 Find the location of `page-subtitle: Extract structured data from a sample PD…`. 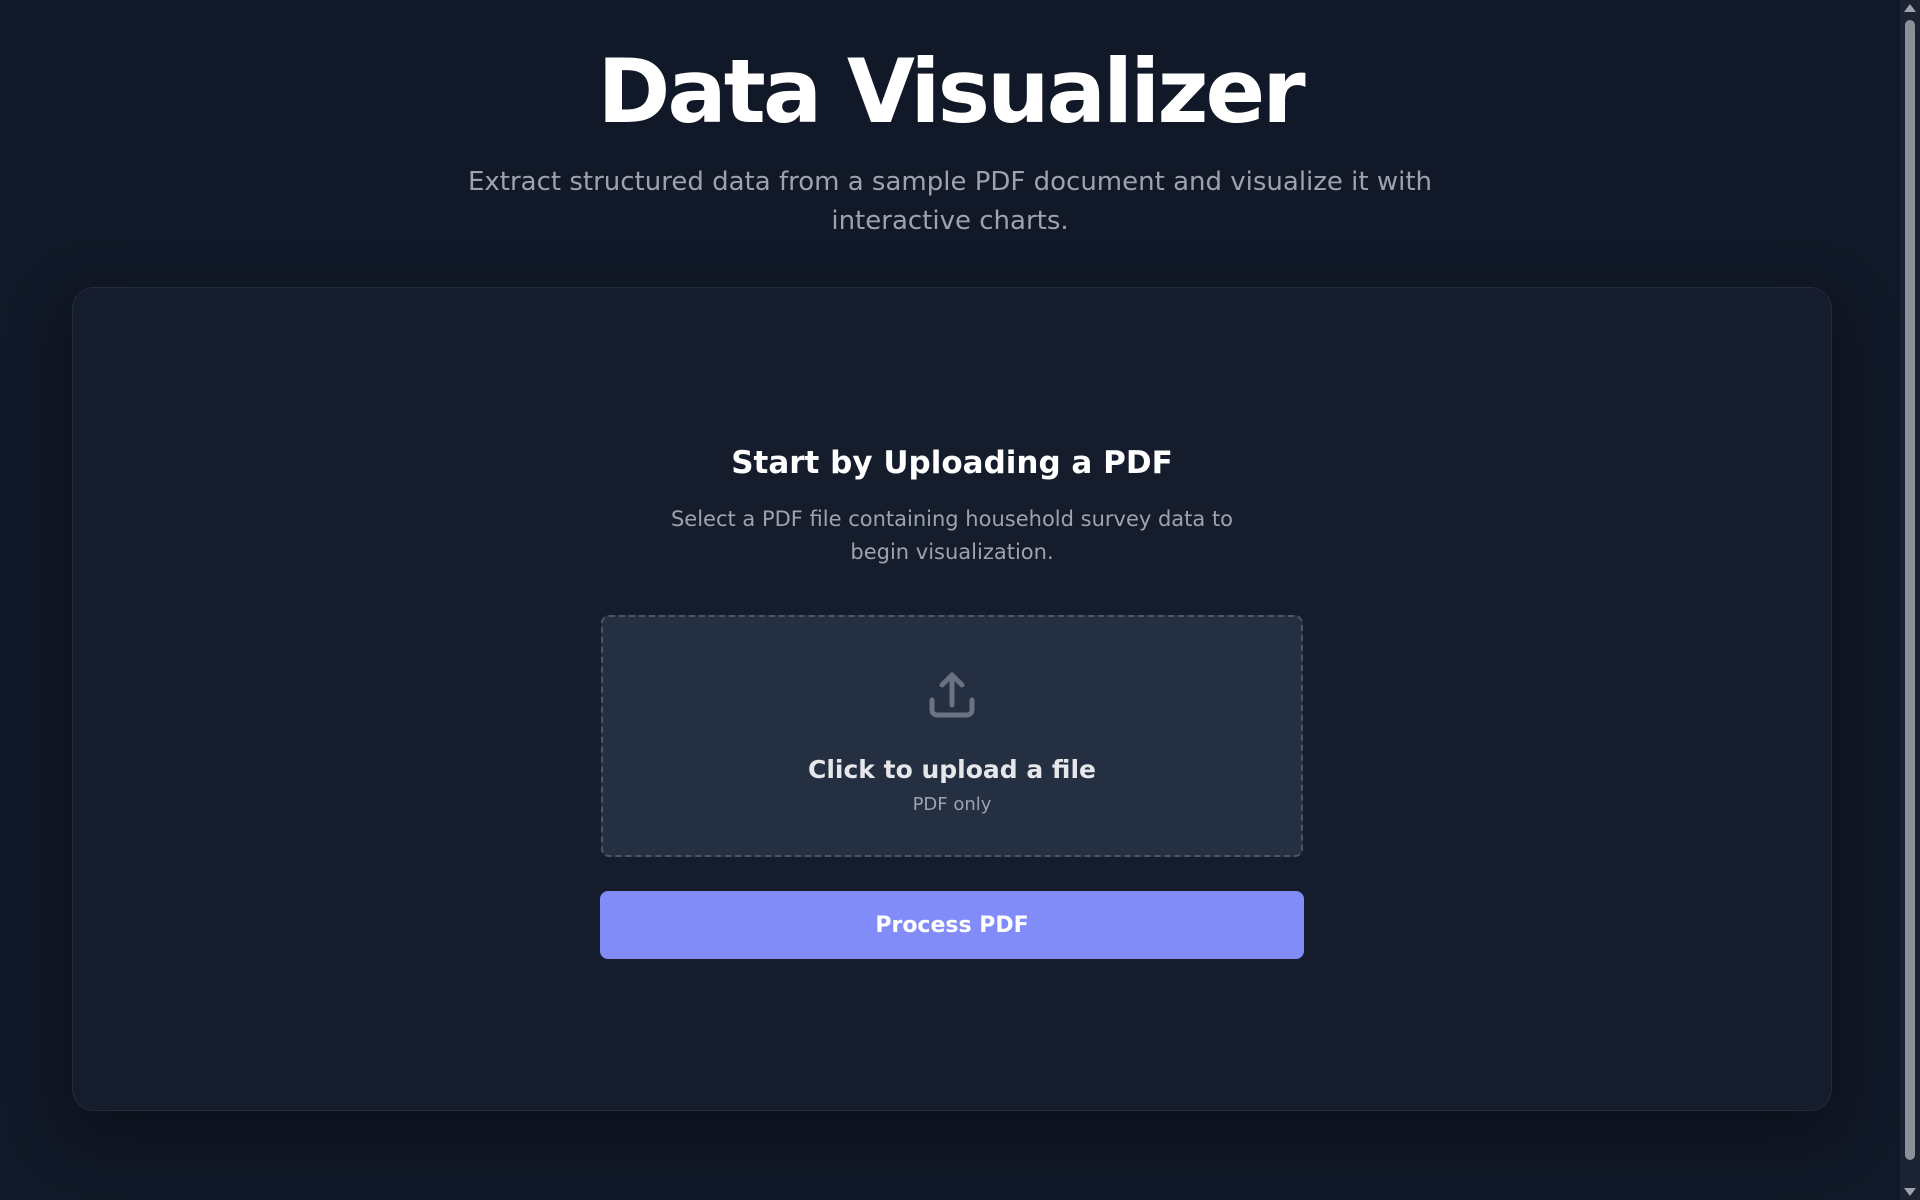

page-subtitle: Extract structured data from a sample PD… is located at coordinates (950, 201).